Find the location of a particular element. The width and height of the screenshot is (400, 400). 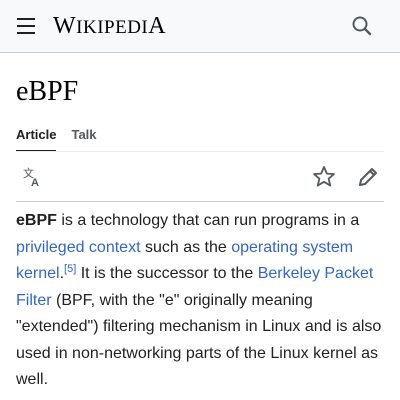

svg-text: A is located at coordinates (35, 183).